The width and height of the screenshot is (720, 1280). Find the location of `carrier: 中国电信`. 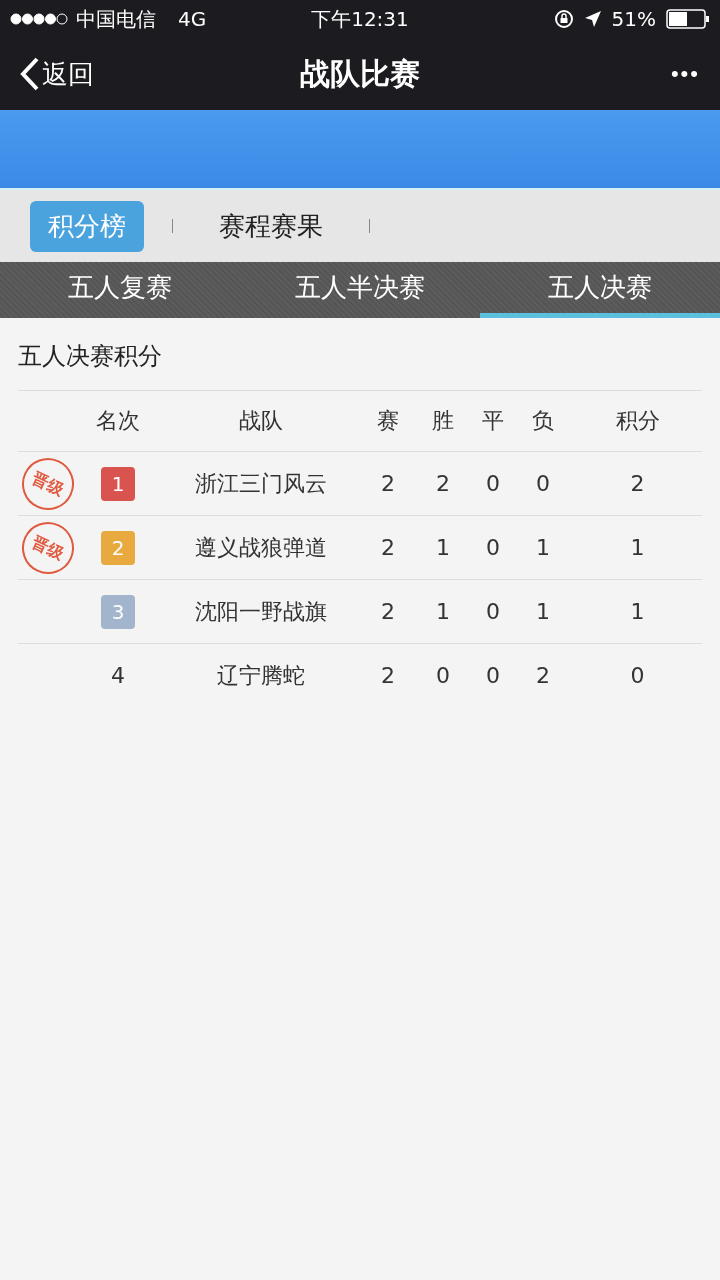

carrier: 中国电信 is located at coordinates (116, 19).